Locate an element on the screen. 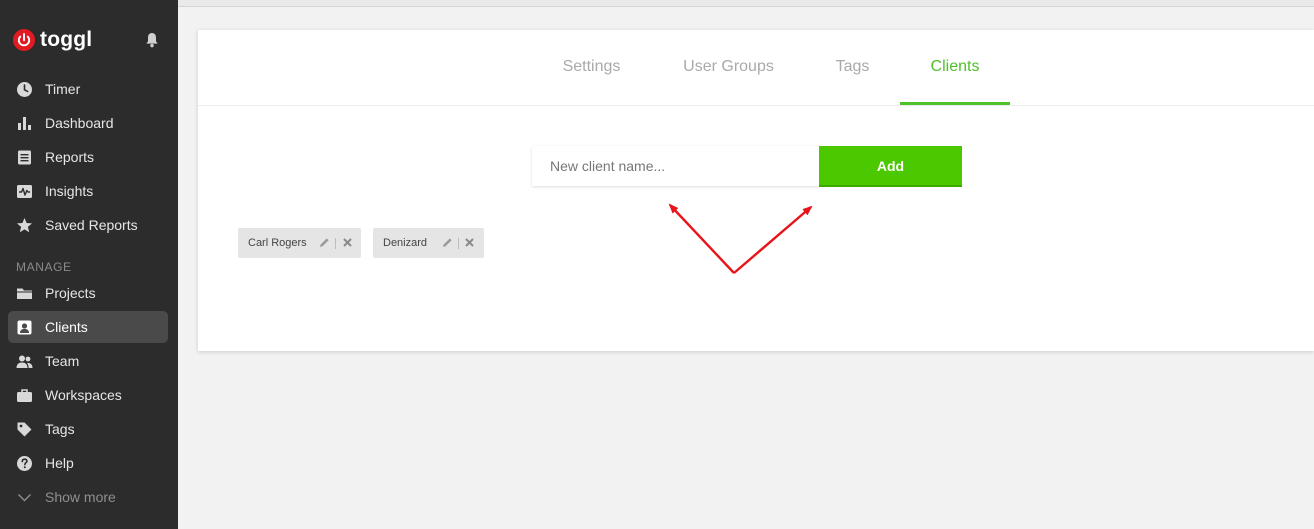 The height and width of the screenshot is (529, 1314). sidebar-item-label: Team is located at coordinates (62, 361).